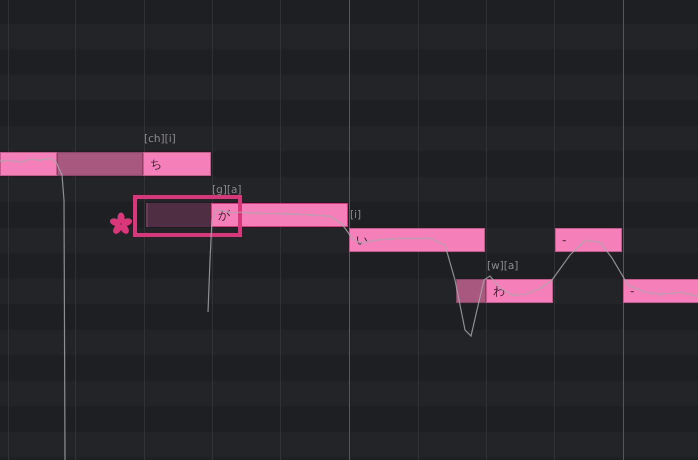 The height and width of the screenshot is (460, 698). I want to click on note-block: ち, so click(177, 164).